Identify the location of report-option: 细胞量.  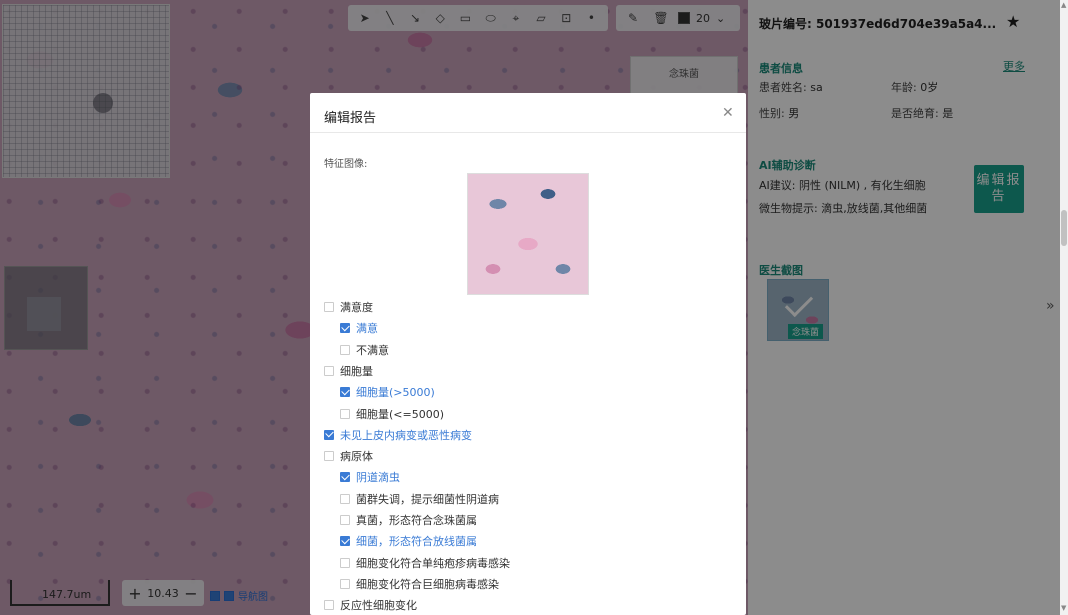
(348, 371).